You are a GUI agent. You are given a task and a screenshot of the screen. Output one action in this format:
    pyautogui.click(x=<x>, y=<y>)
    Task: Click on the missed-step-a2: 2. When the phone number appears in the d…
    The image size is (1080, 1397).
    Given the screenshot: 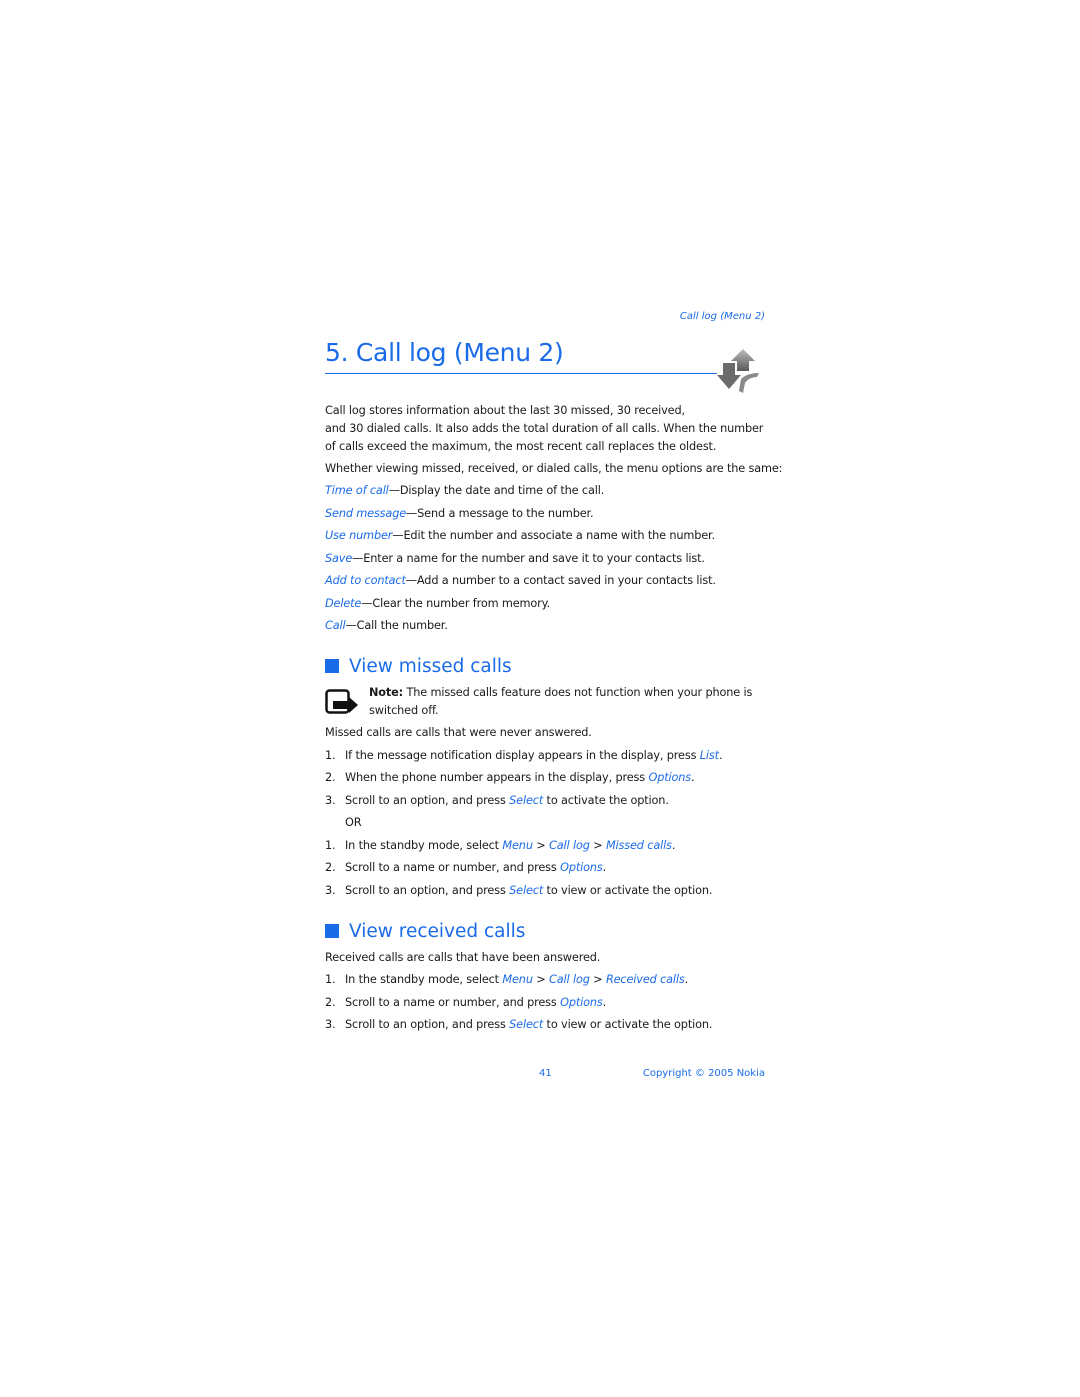 What is the action you would take?
    pyautogui.click(x=510, y=778)
    